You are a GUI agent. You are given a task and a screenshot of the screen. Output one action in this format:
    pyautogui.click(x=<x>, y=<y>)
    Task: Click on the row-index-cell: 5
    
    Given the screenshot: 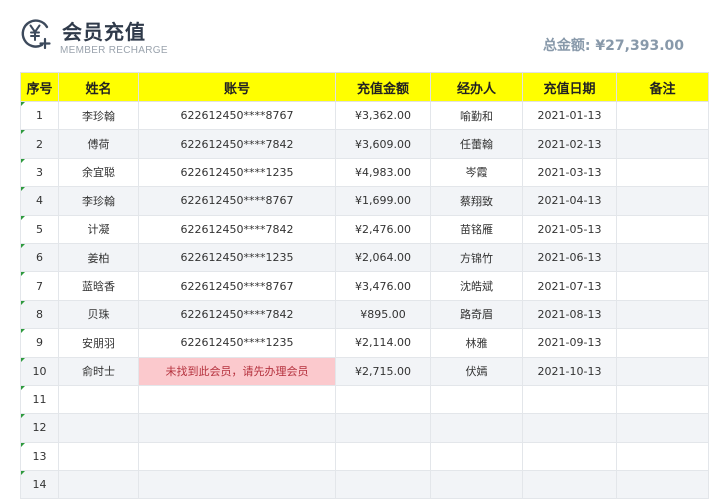 What is the action you would take?
    pyautogui.click(x=39, y=229)
    